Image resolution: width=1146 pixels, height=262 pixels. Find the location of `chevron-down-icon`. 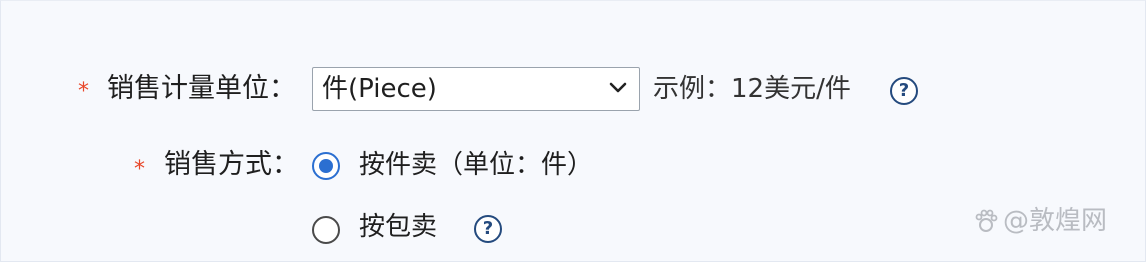

chevron-down-icon is located at coordinates (618, 88).